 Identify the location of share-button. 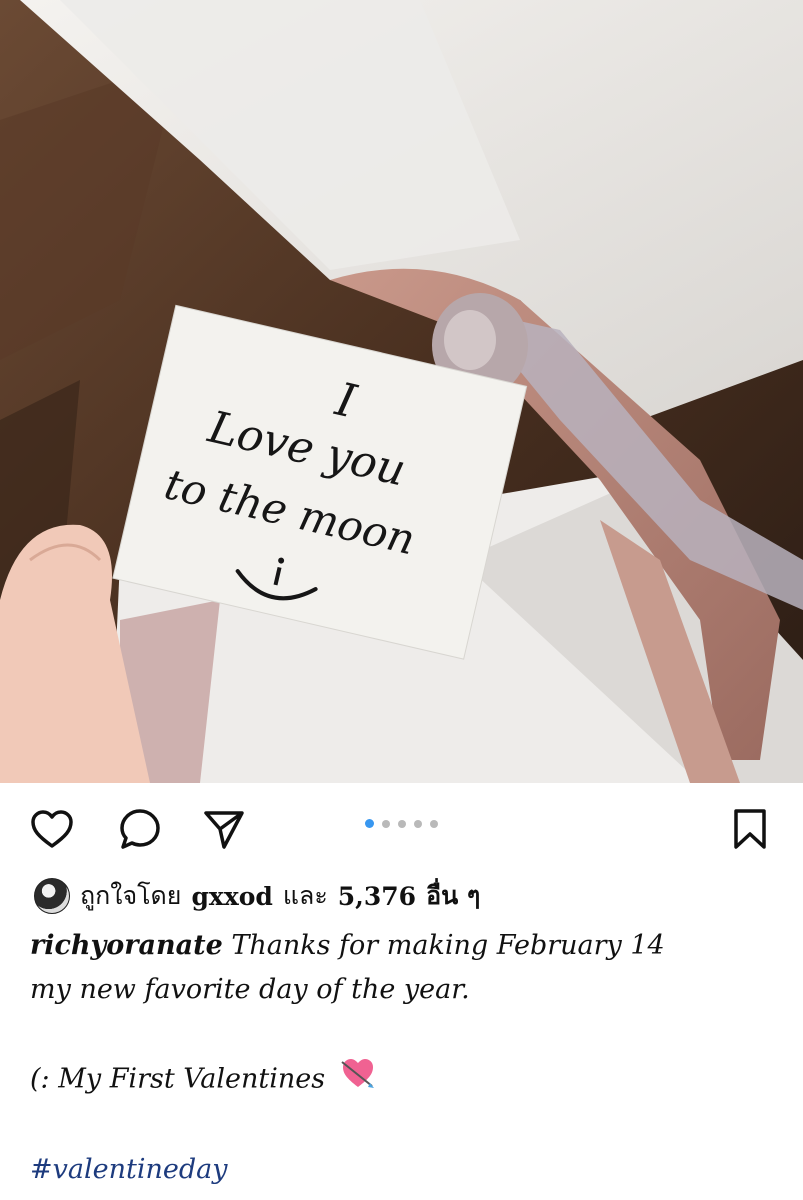
(224, 829).